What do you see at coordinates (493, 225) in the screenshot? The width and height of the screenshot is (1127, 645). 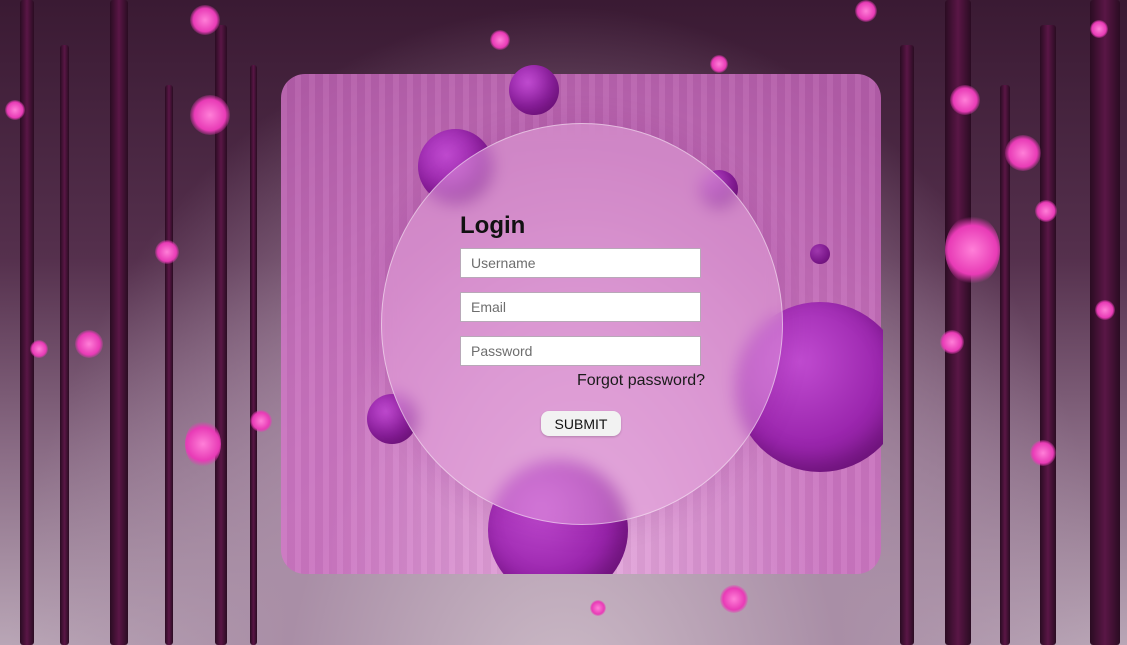 I see `login-title: Login` at bounding box center [493, 225].